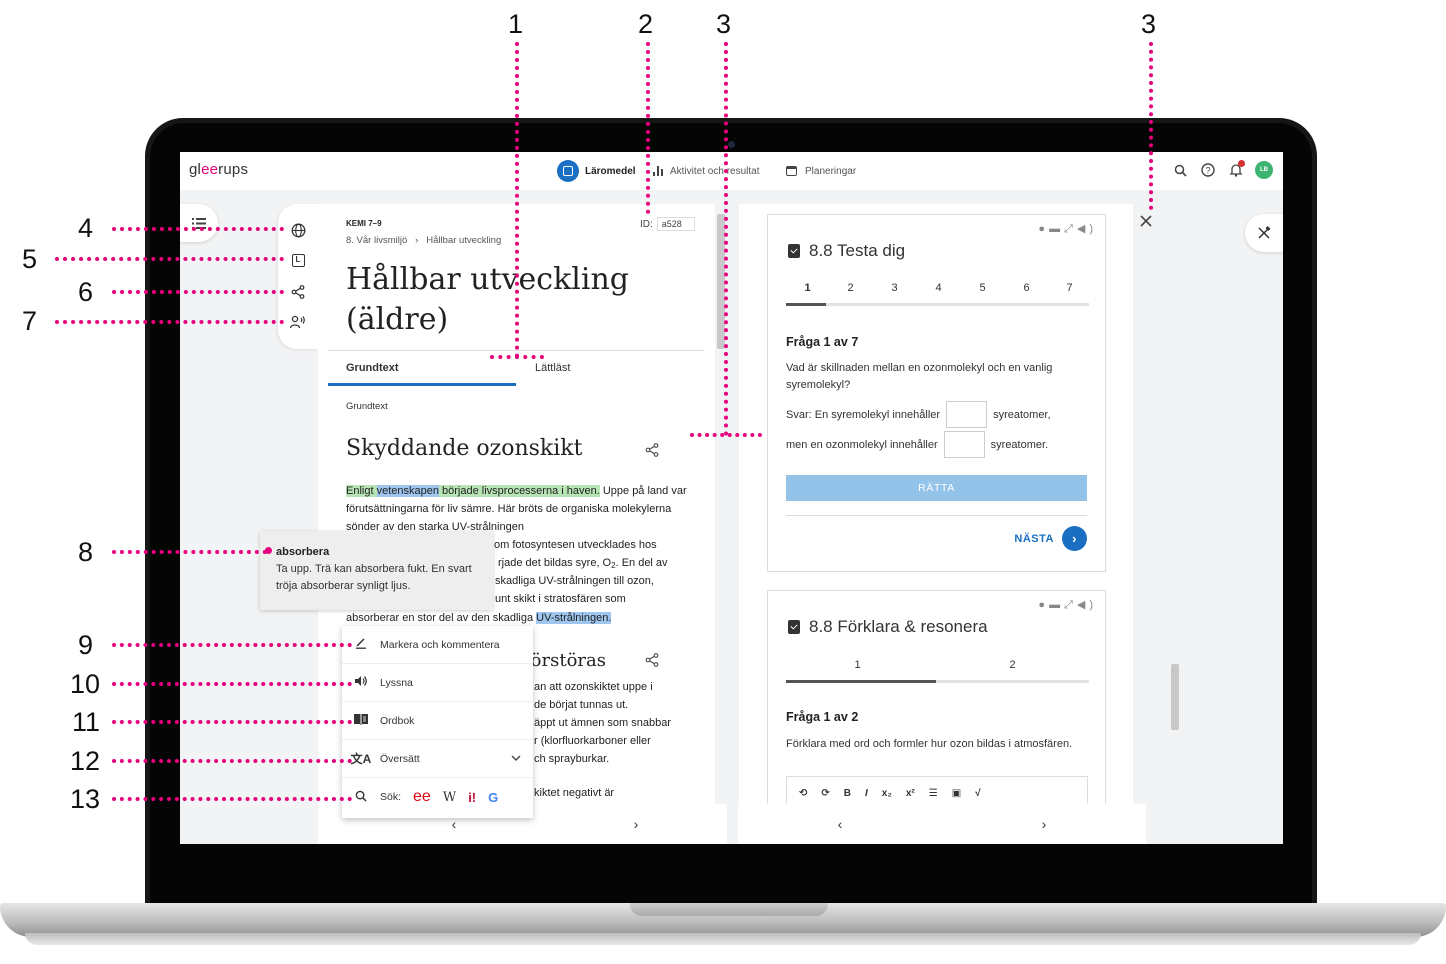 This screenshot has width=1446, height=964. Describe the element at coordinates (821, 171) in the screenshot. I see `nav-planeringar: Planeringar` at that location.